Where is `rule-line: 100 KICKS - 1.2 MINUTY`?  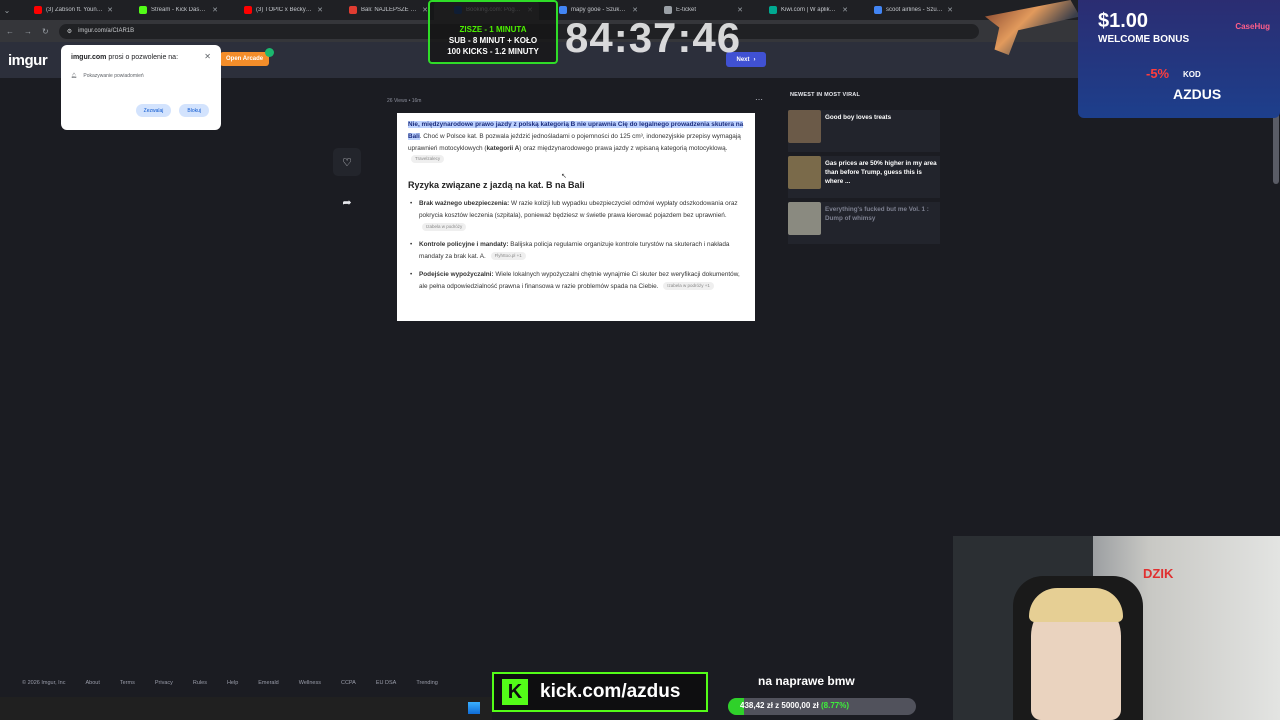 rule-line: 100 KICKS - 1.2 MINUTY is located at coordinates (493, 51).